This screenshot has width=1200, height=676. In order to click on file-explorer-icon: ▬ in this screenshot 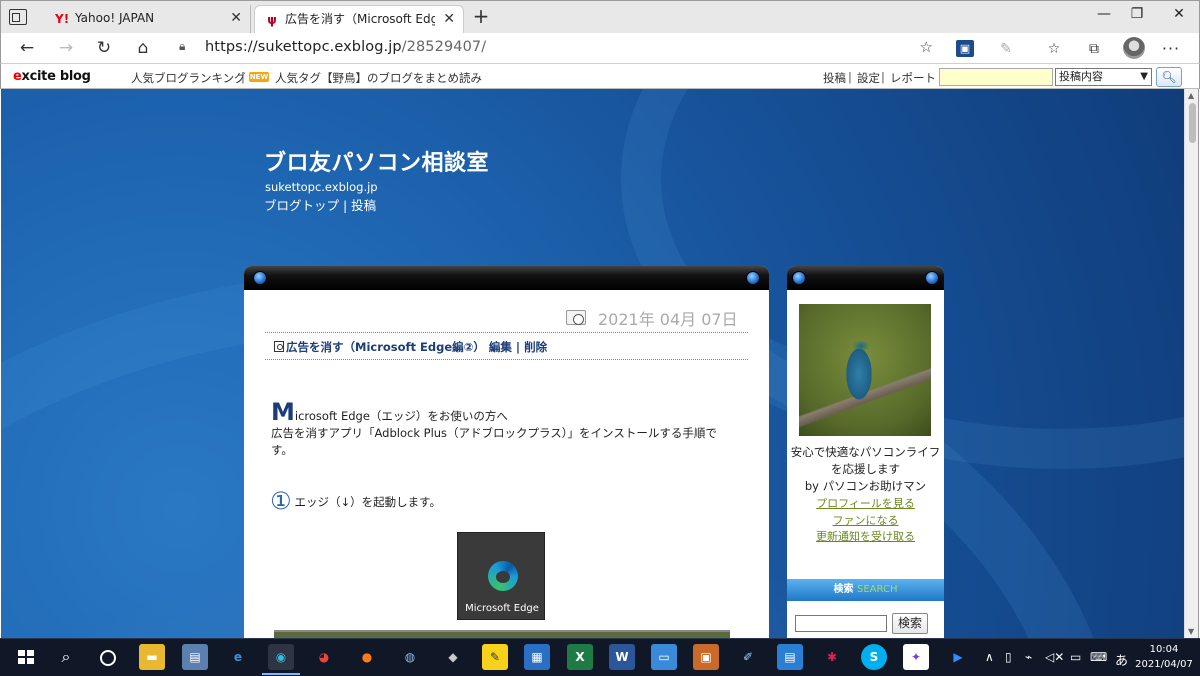, I will do `click(152, 657)`.